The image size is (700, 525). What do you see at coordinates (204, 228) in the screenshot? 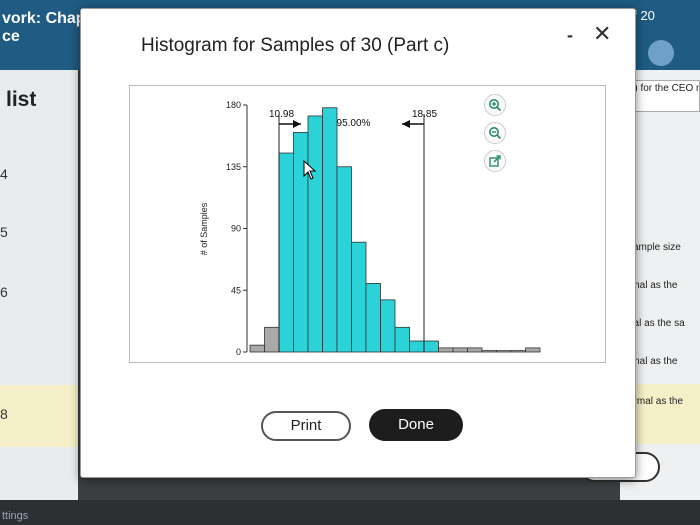
I see `y-axis-label: # of Samples` at bounding box center [204, 228].